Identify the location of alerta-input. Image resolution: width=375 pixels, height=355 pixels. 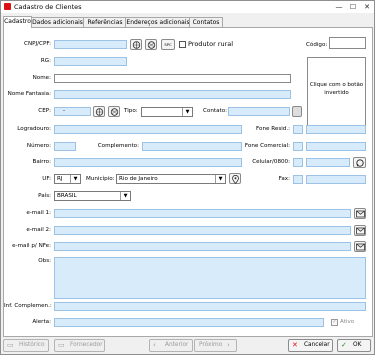
(189, 322).